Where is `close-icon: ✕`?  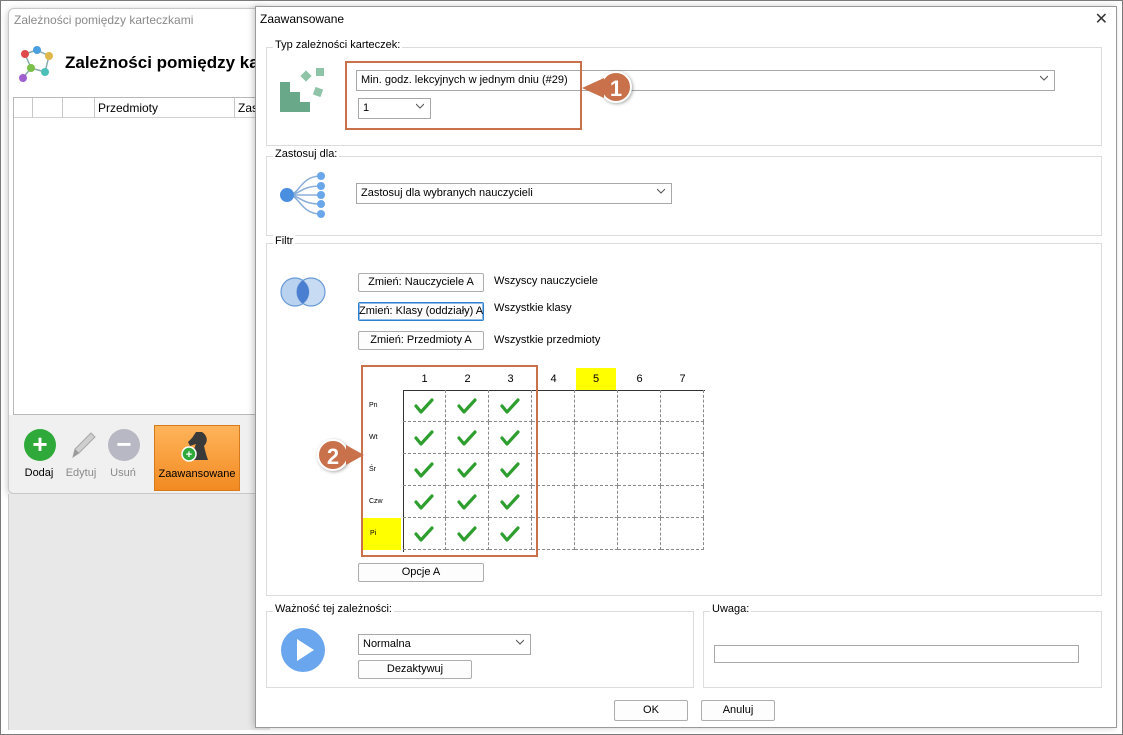 close-icon: ✕ is located at coordinates (1101, 19).